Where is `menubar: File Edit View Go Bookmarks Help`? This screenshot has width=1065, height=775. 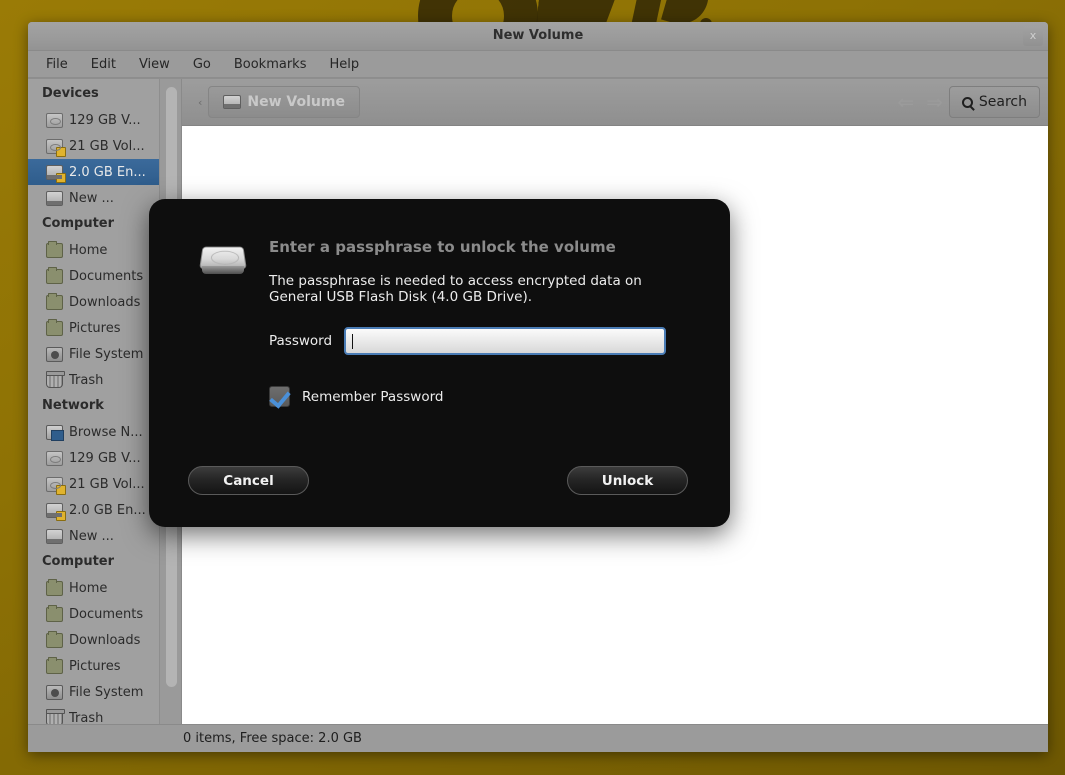 menubar: File Edit View Go Bookmarks Help is located at coordinates (538, 64).